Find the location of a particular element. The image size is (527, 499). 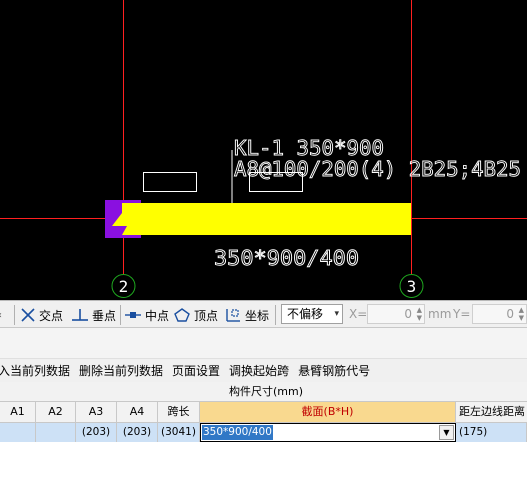

column-header-a2: A2 is located at coordinates (56, 412).